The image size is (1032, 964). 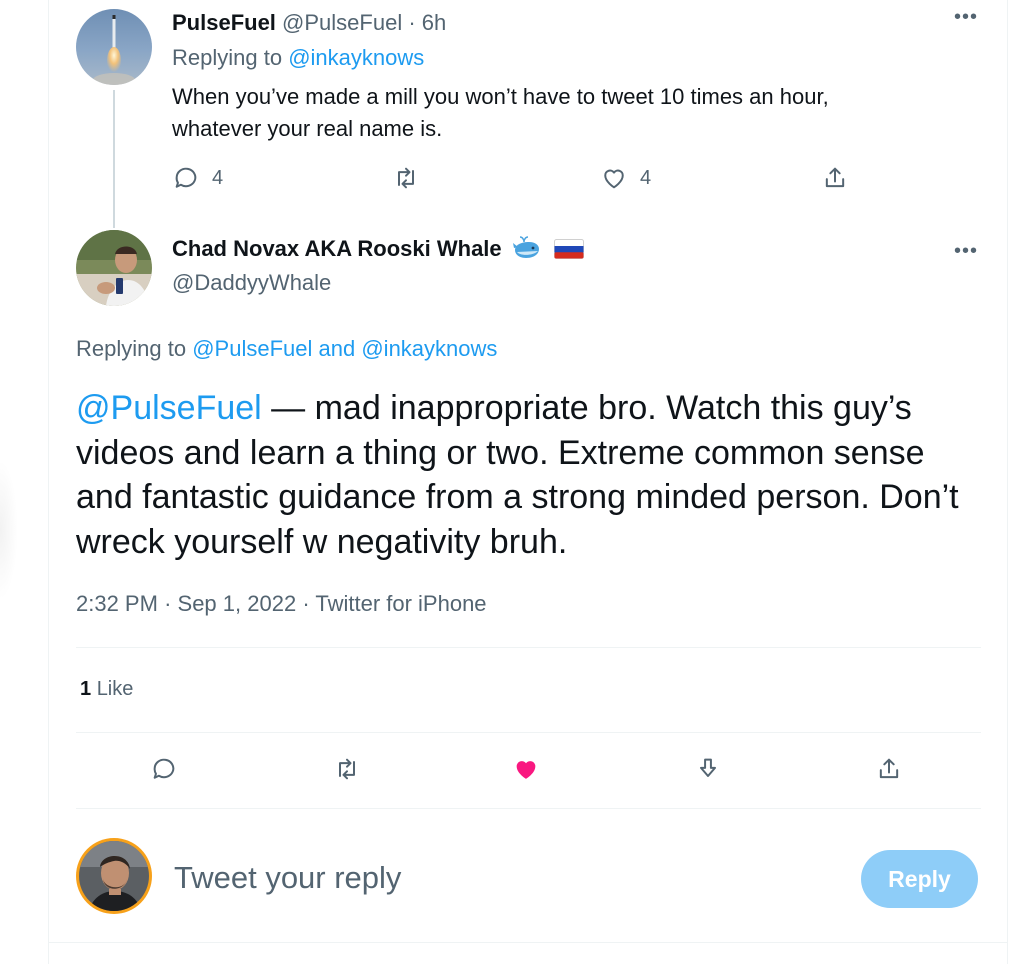 I want to click on heart-filled-icon, so click(x=526, y=770).